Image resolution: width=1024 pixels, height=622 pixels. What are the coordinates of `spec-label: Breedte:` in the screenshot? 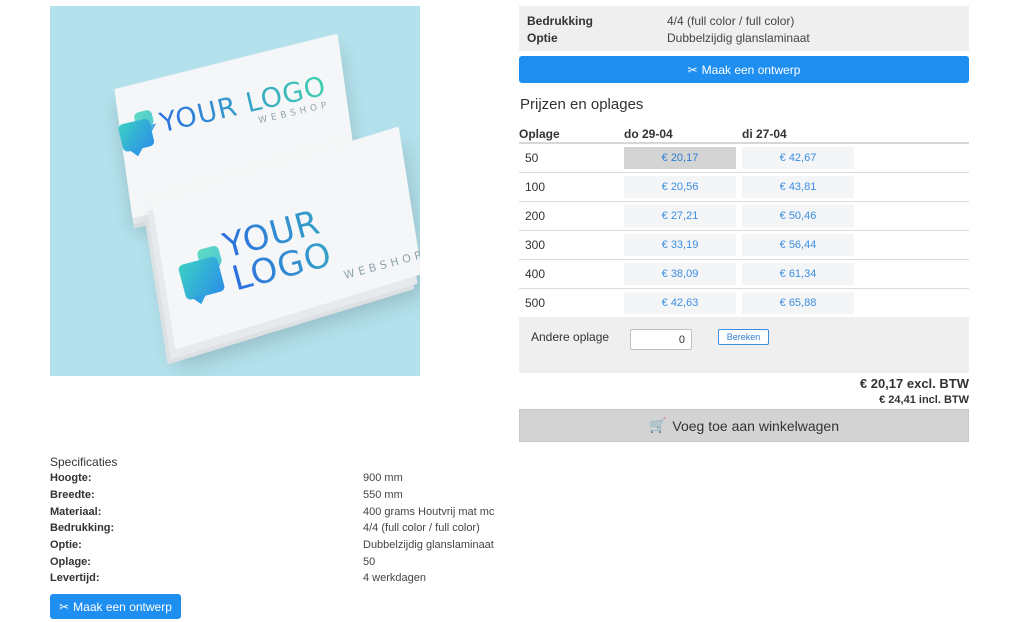 It's located at (72, 495).